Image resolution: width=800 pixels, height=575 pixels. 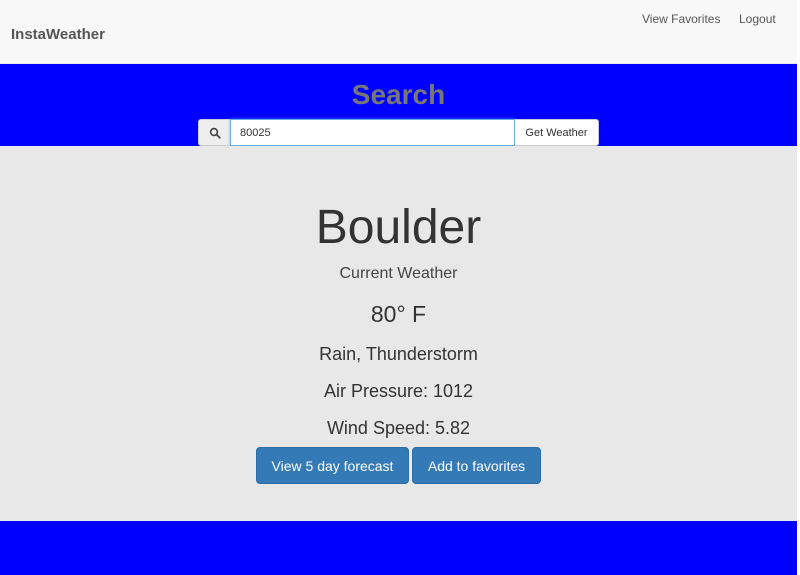 I want to click on get-weather-button: Get Weather, so click(x=557, y=132).